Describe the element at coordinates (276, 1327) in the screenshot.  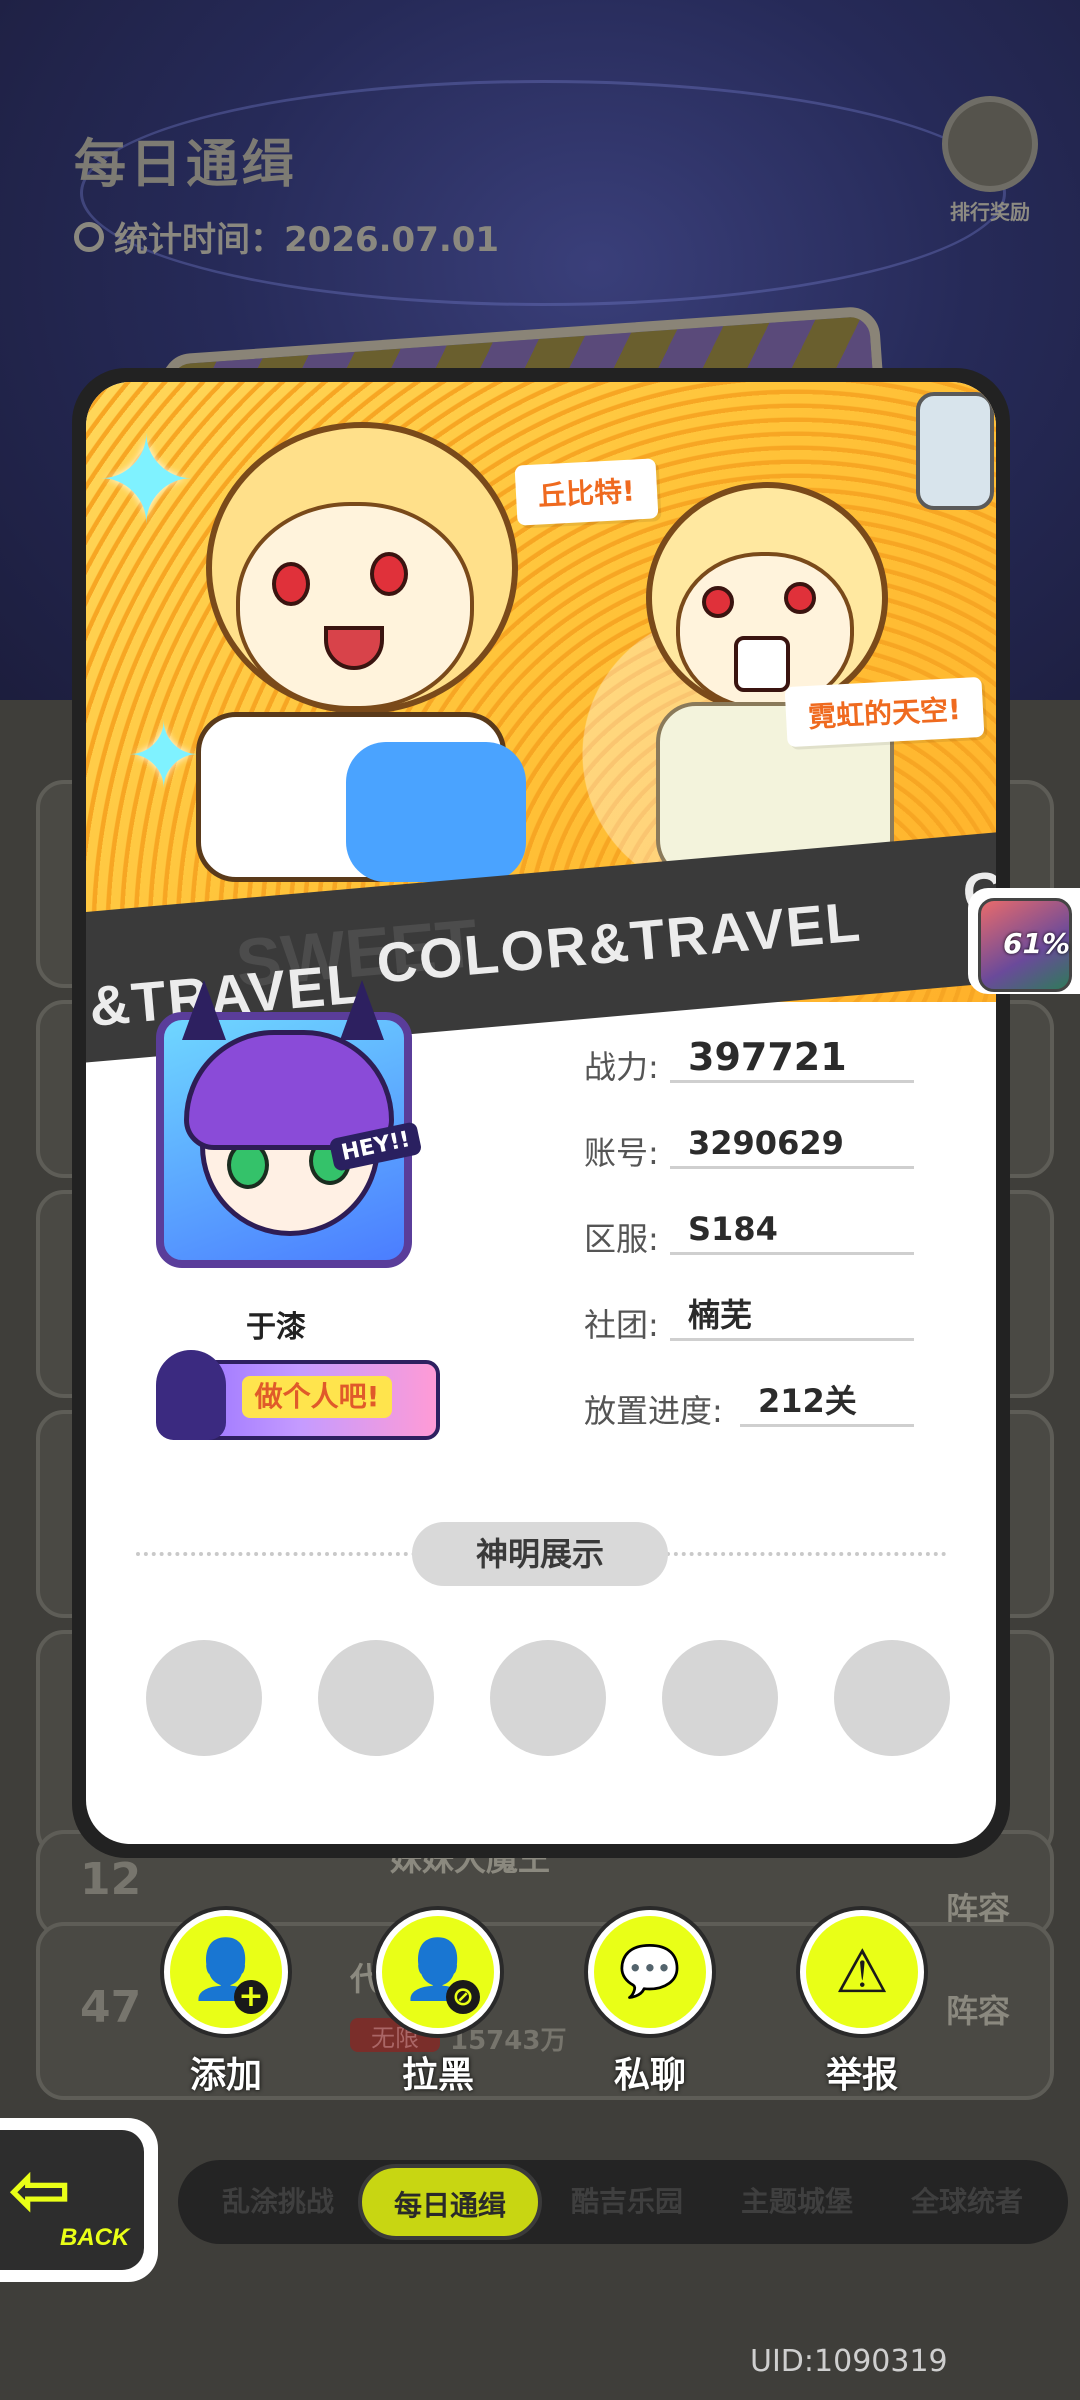
I see `player-nickname: 于漆` at that location.